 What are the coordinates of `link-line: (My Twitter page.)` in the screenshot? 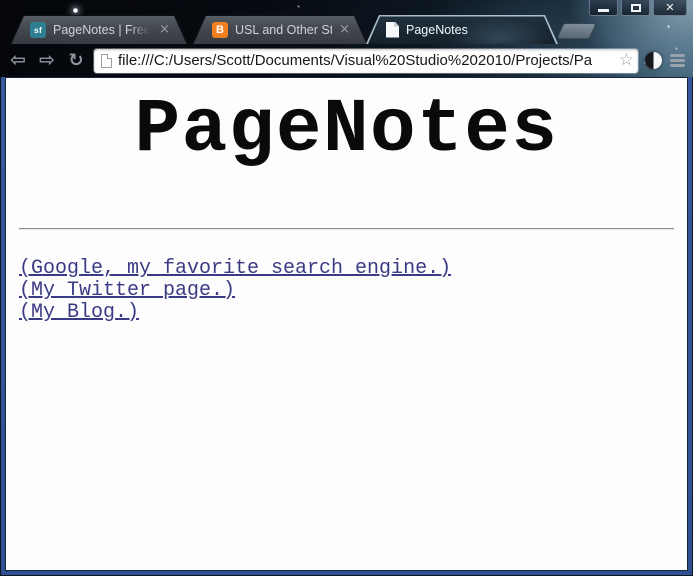 It's located at (353, 291).